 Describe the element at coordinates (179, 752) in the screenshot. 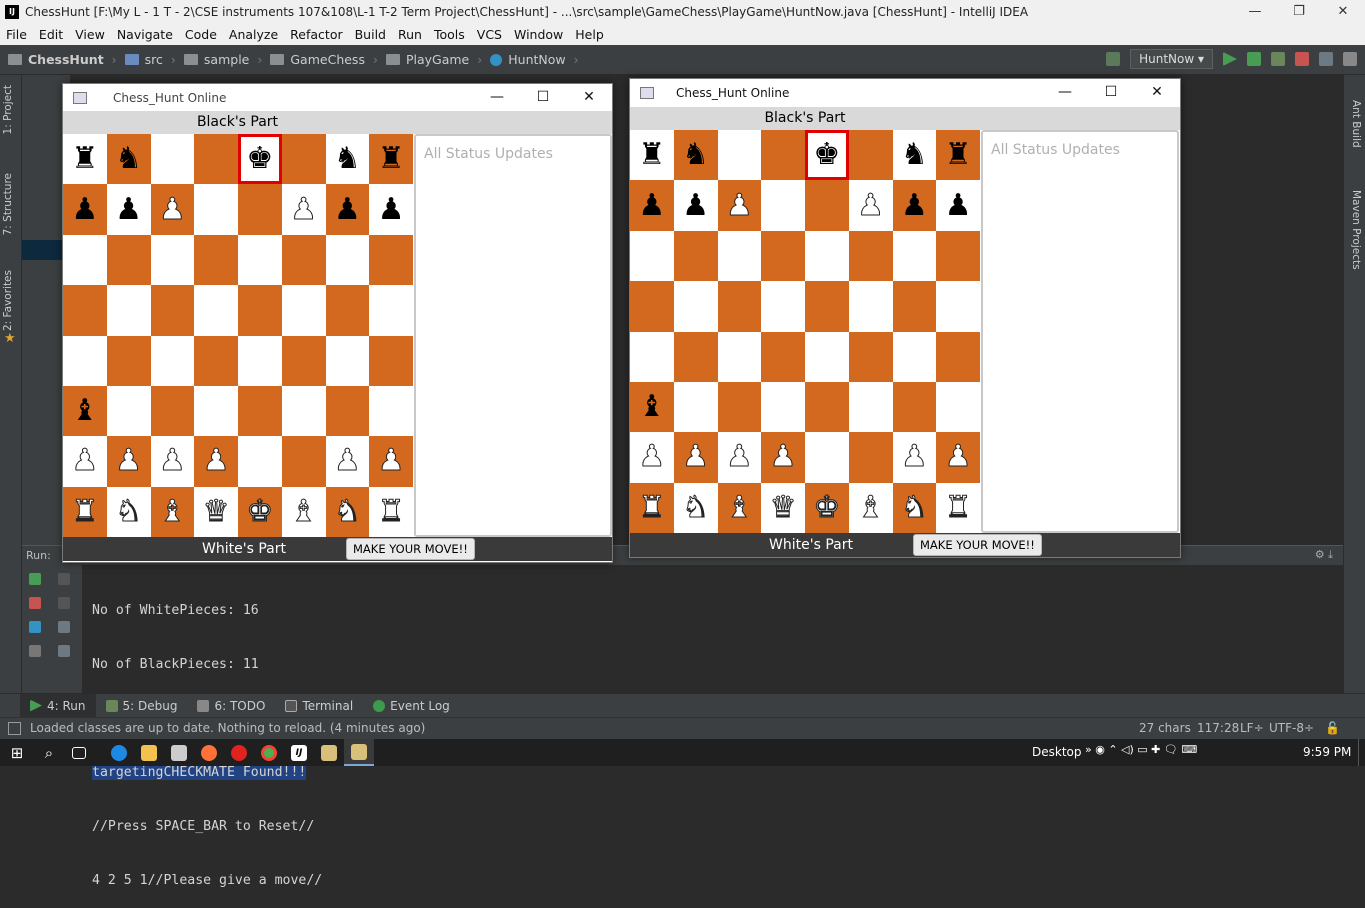

I see `store-icon` at that location.